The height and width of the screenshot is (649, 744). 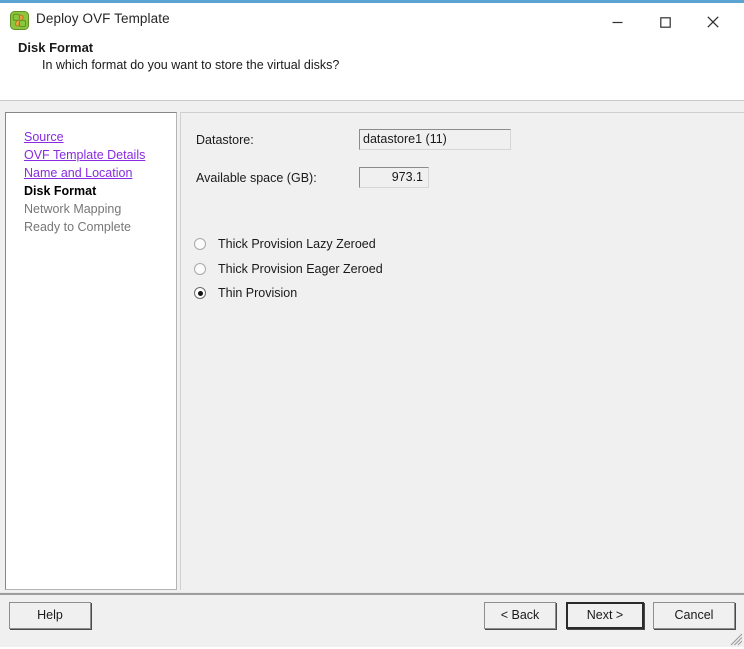 I want to click on maximize-icon, so click(x=665, y=22).